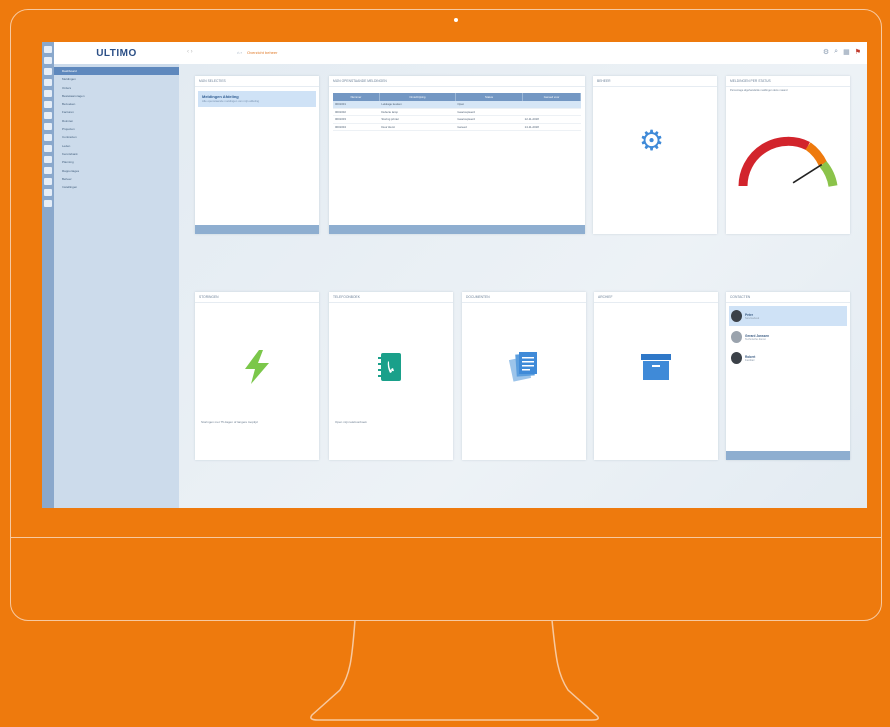  Describe the element at coordinates (116, 88) in the screenshot. I see `sidebar-item-orders: Orders` at that location.